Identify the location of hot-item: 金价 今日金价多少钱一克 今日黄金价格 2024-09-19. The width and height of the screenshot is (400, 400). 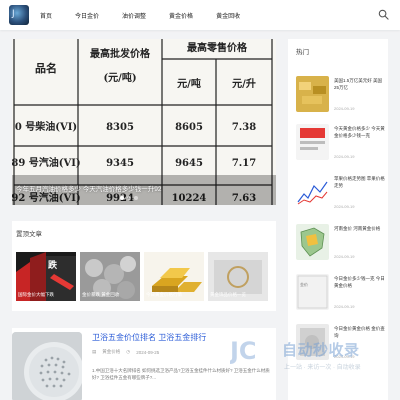
(340, 292).